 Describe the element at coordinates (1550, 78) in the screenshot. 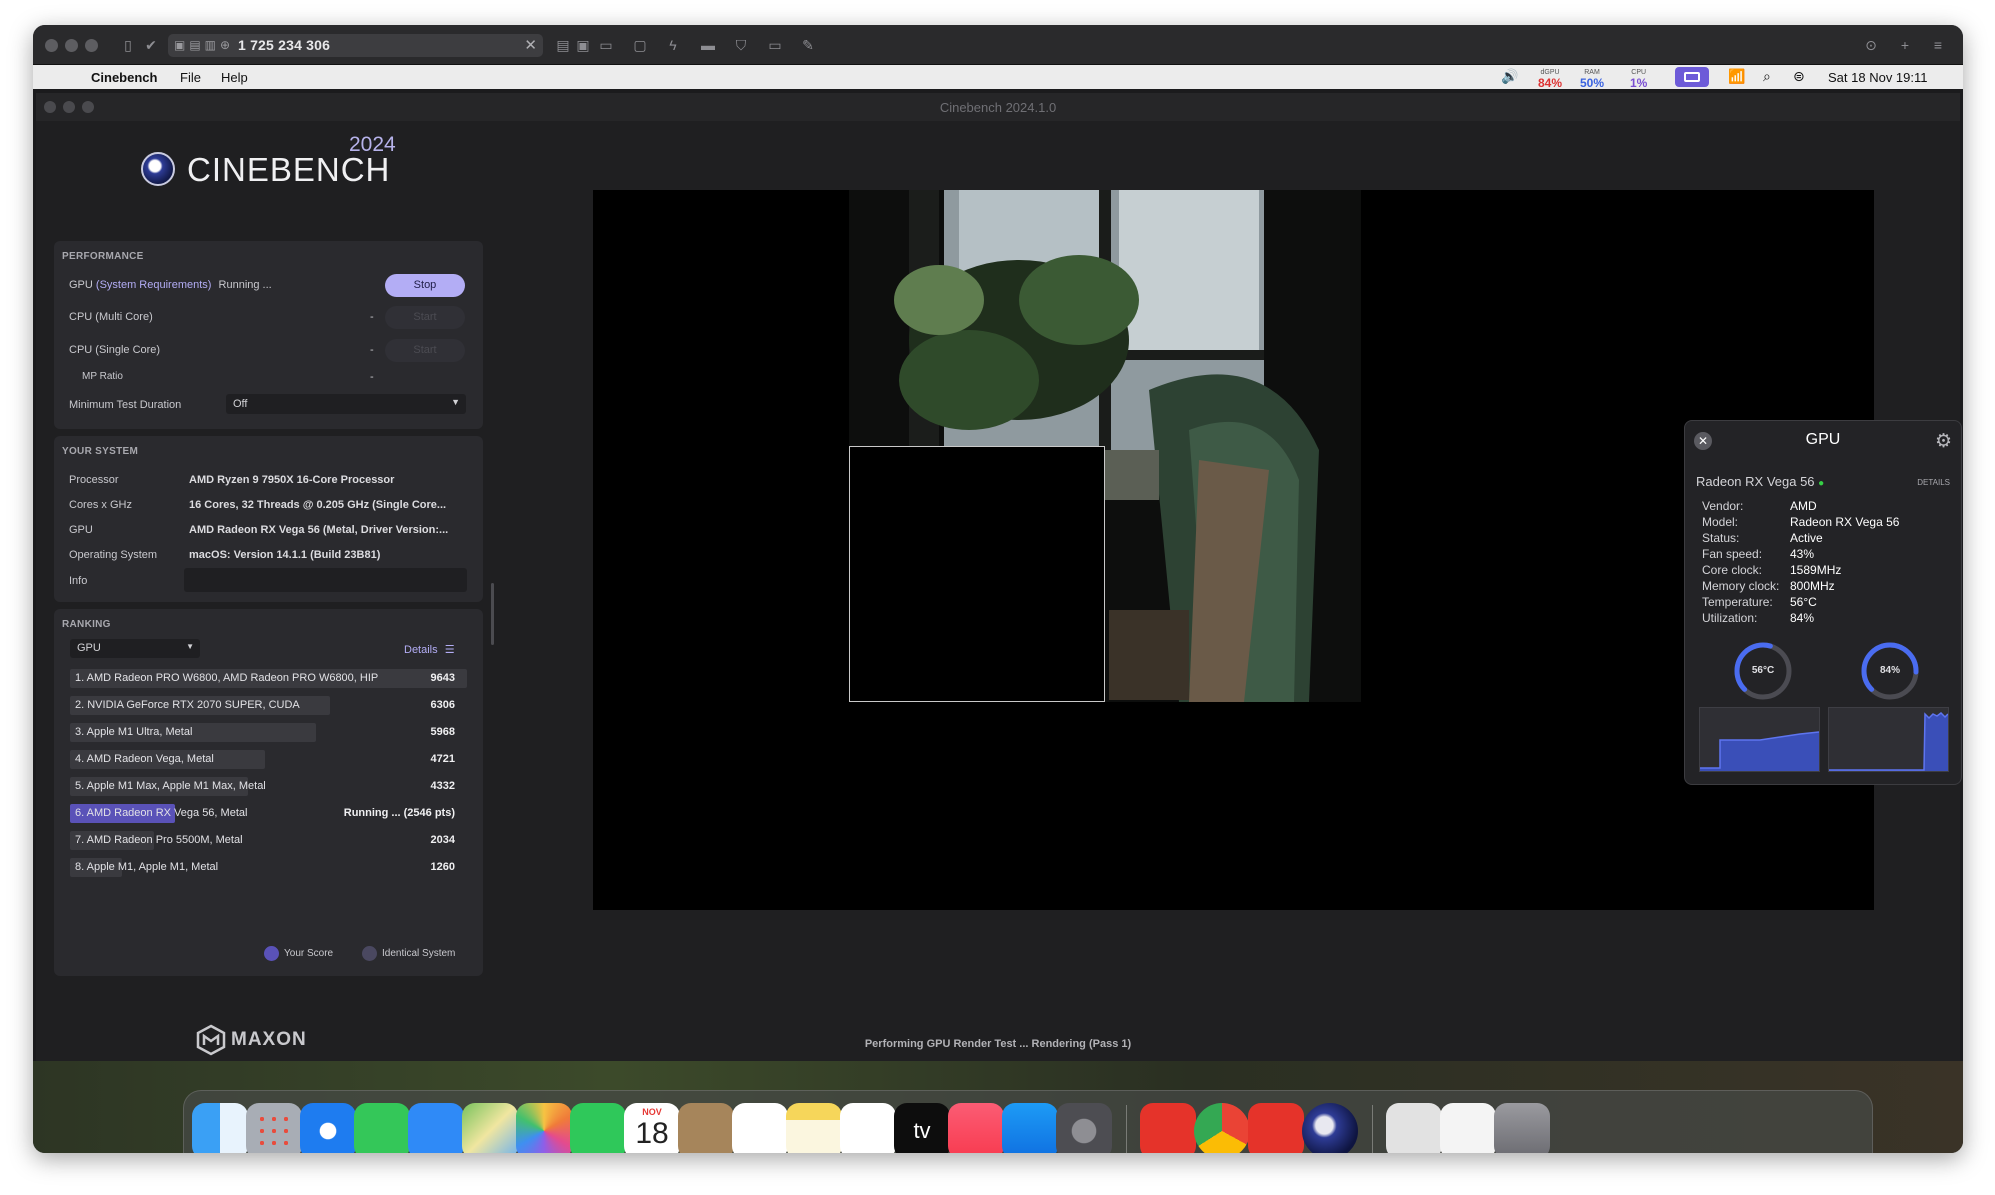

I see `dgpu-stat: dGPU 84%` at that location.